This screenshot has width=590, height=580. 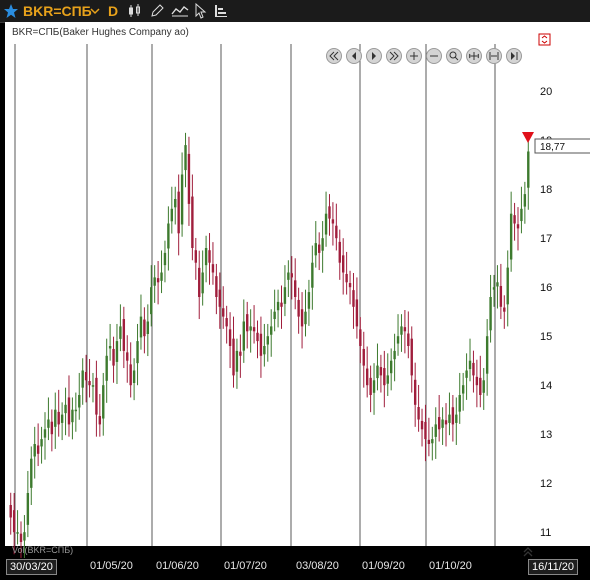 What do you see at coordinates (334, 56) in the screenshot?
I see `first-icon` at bounding box center [334, 56].